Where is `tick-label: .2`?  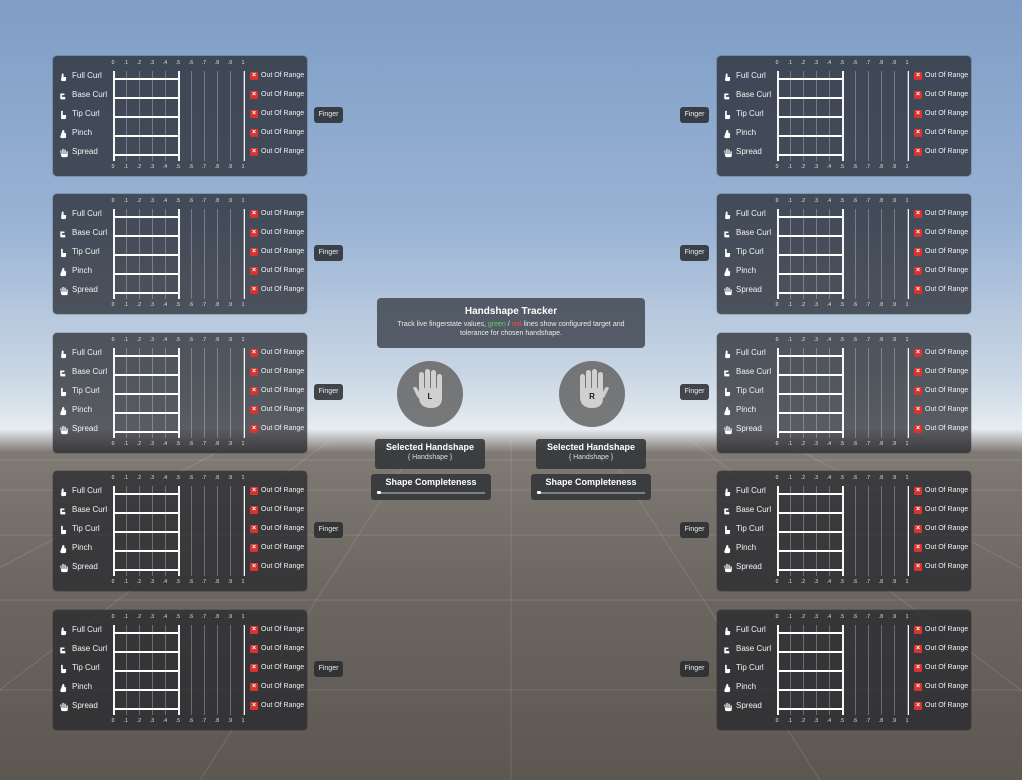 tick-label: .2 is located at coordinates (139, 478).